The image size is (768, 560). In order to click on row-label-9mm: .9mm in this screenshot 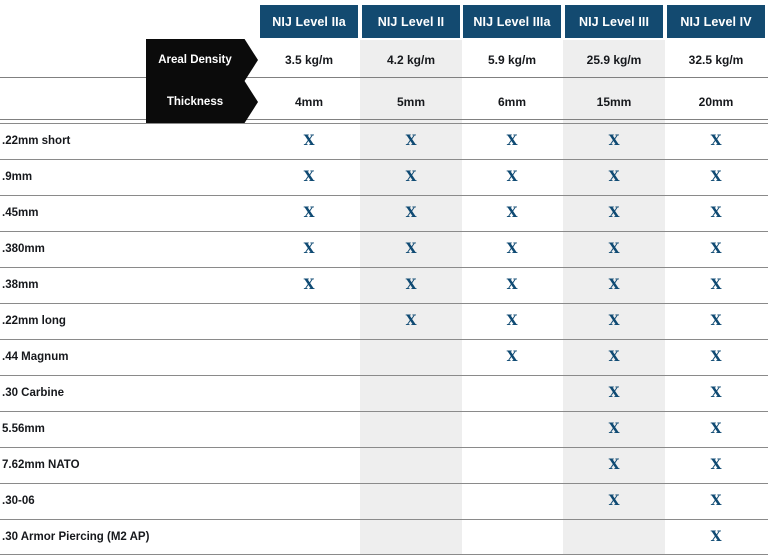, I will do `click(17, 177)`.